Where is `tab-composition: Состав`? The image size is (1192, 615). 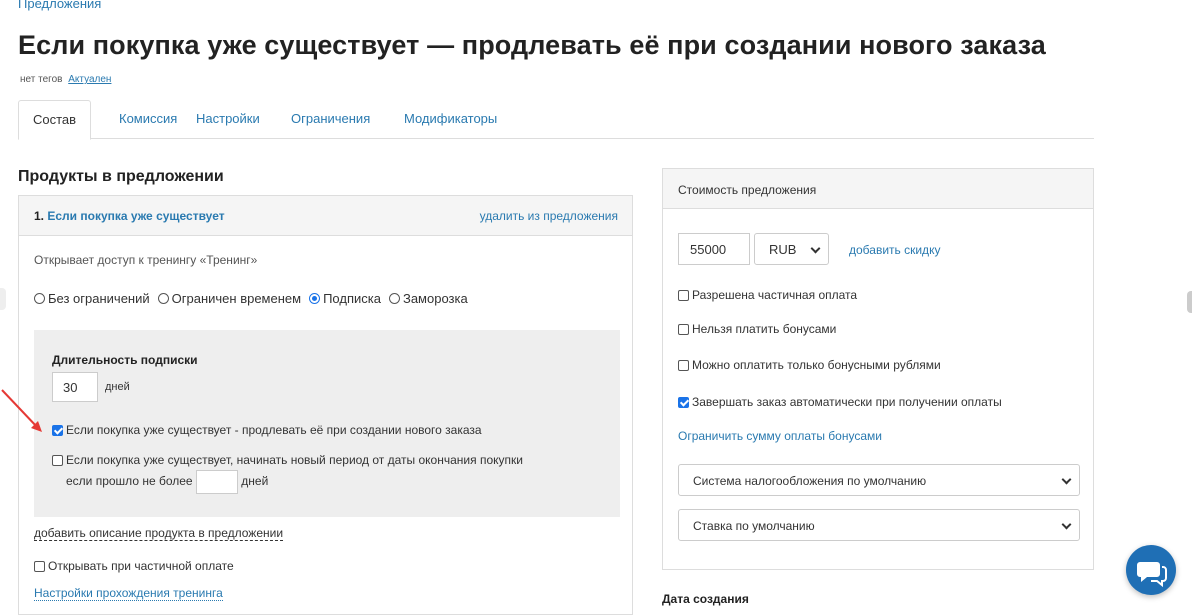 tab-composition: Состав is located at coordinates (55, 120).